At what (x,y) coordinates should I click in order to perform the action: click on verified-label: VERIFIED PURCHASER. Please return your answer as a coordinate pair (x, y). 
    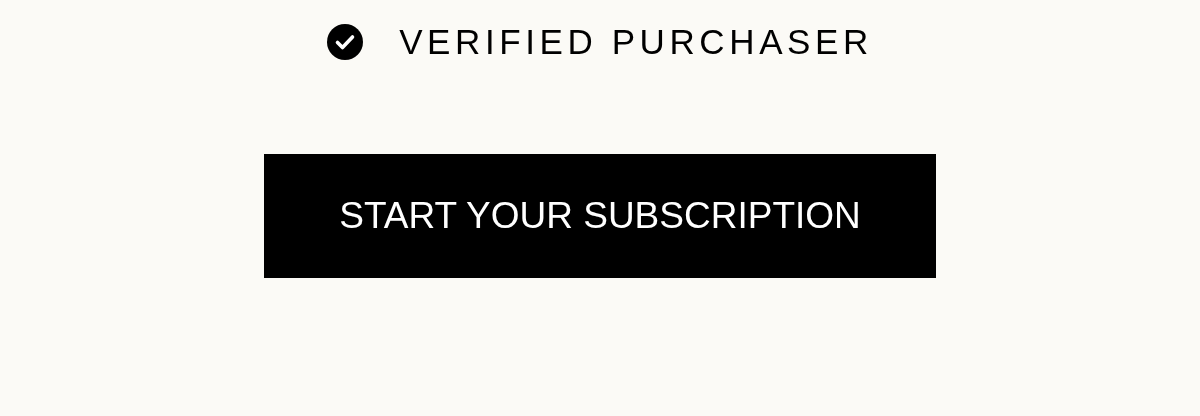
    Looking at the image, I should click on (636, 42).